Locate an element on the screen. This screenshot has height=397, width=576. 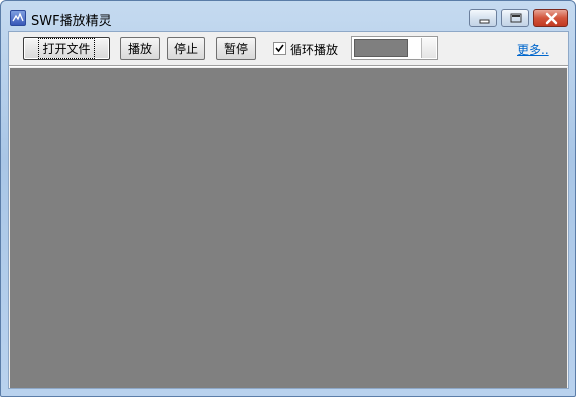
minimize-icon is located at coordinates (484, 21).